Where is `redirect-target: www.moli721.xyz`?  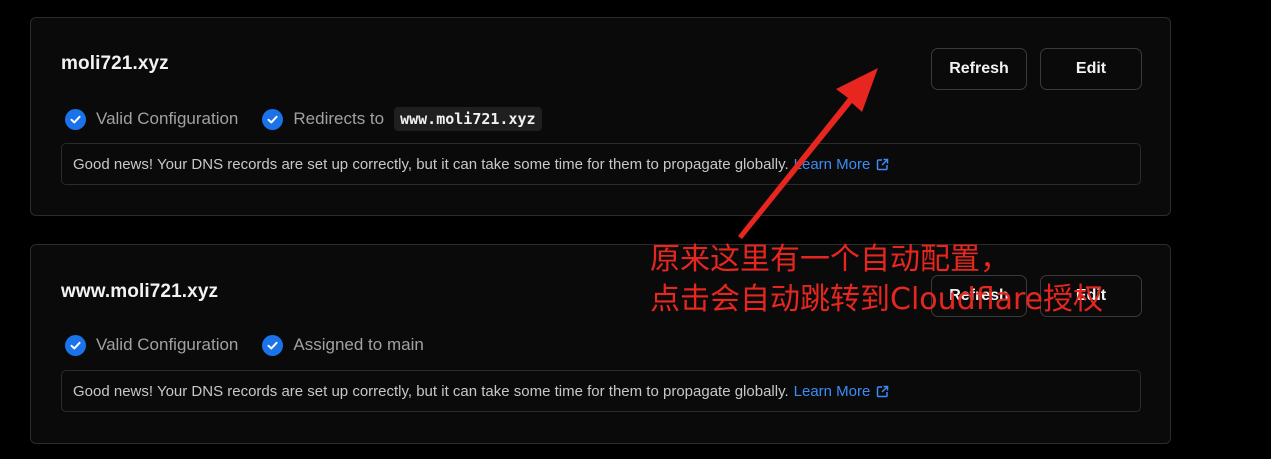 redirect-target: www.moli721.xyz is located at coordinates (468, 119).